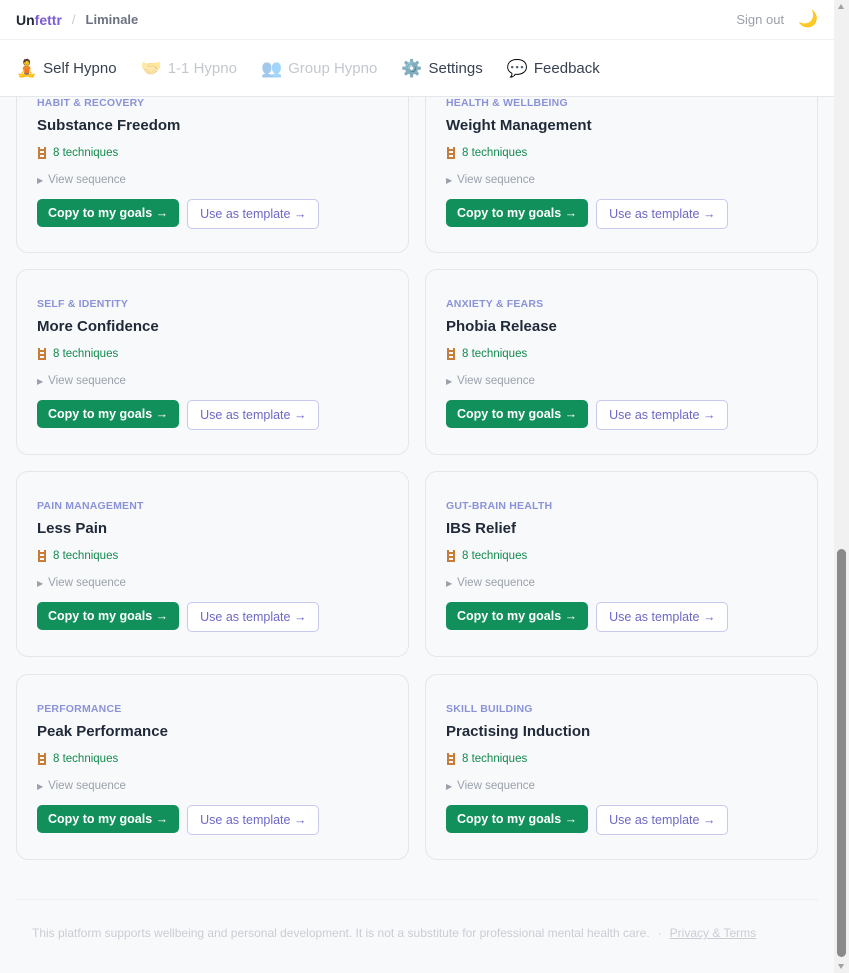 The width and height of the screenshot is (849, 973). What do you see at coordinates (713, 933) in the screenshot?
I see `privacy-terms-link: Privacy & Terms` at bounding box center [713, 933].